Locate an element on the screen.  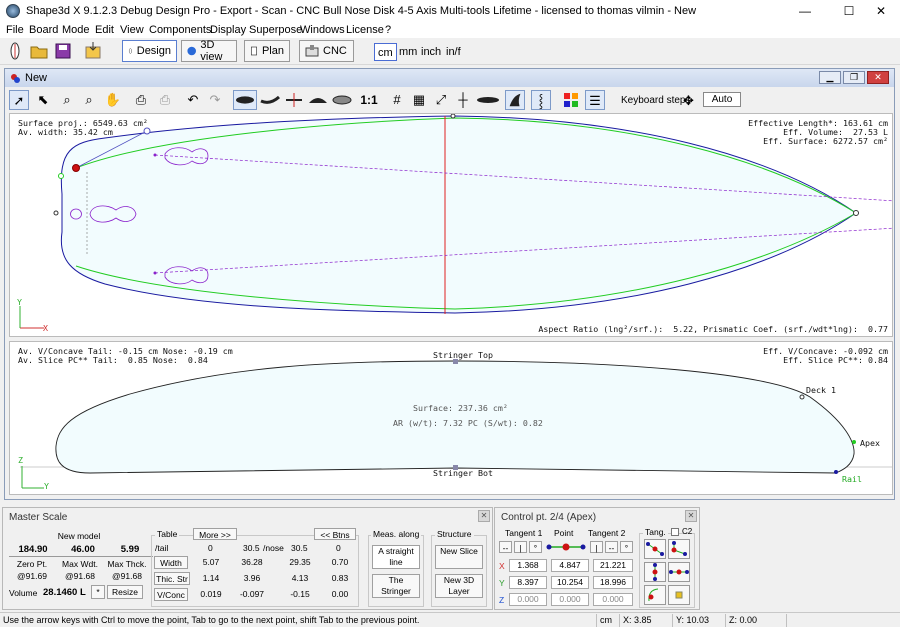
zoom-window-icon: ⌕ is located at coordinates (89, 100).